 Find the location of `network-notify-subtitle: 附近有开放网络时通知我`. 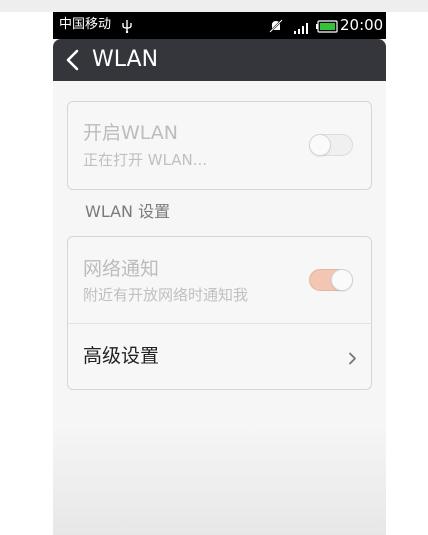

network-notify-subtitle: 附近有开放网络时通知我 is located at coordinates (166, 295).